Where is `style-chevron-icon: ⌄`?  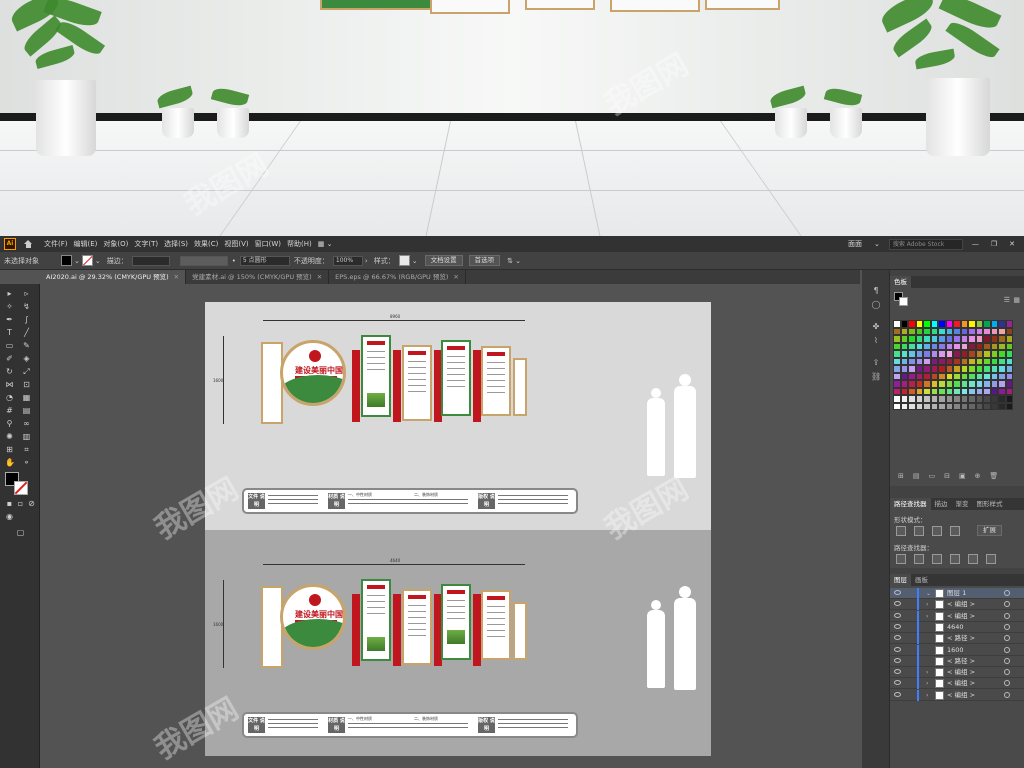
style-chevron-icon: ⌄ is located at coordinates (415, 261).